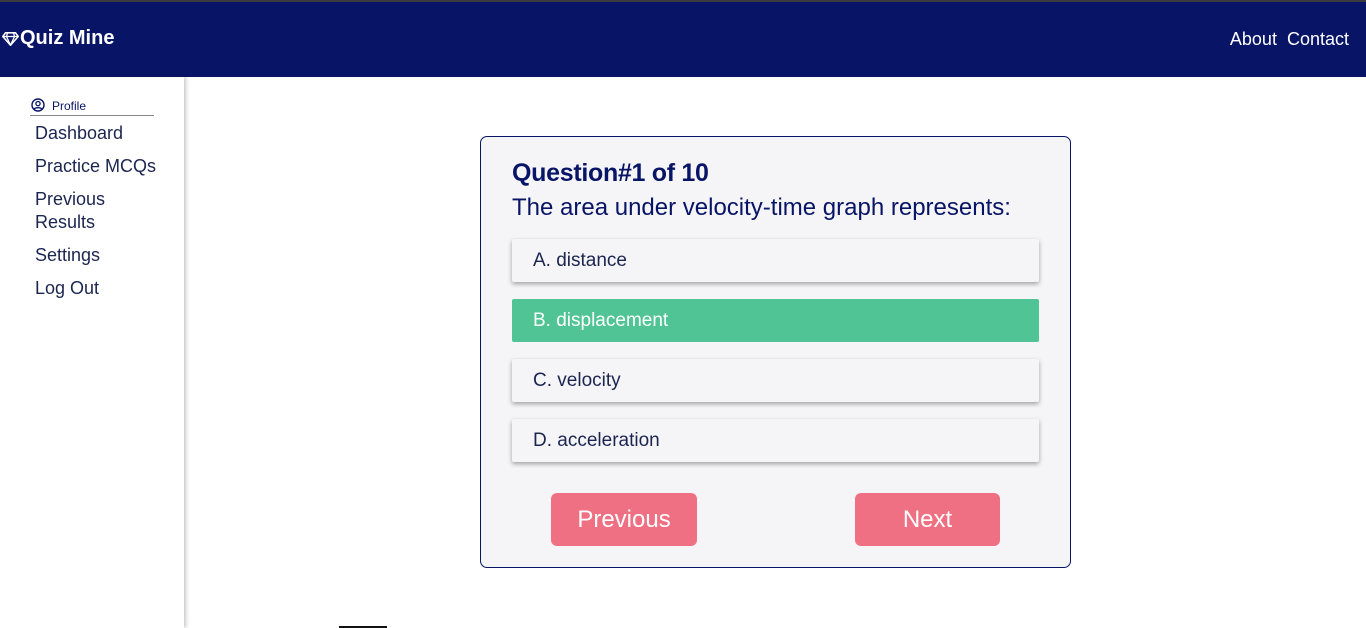  What do you see at coordinates (100, 133) in the screenshot?
I see `sidebar-item-dashboard: Dashboard` at bounding box center [100, 133].